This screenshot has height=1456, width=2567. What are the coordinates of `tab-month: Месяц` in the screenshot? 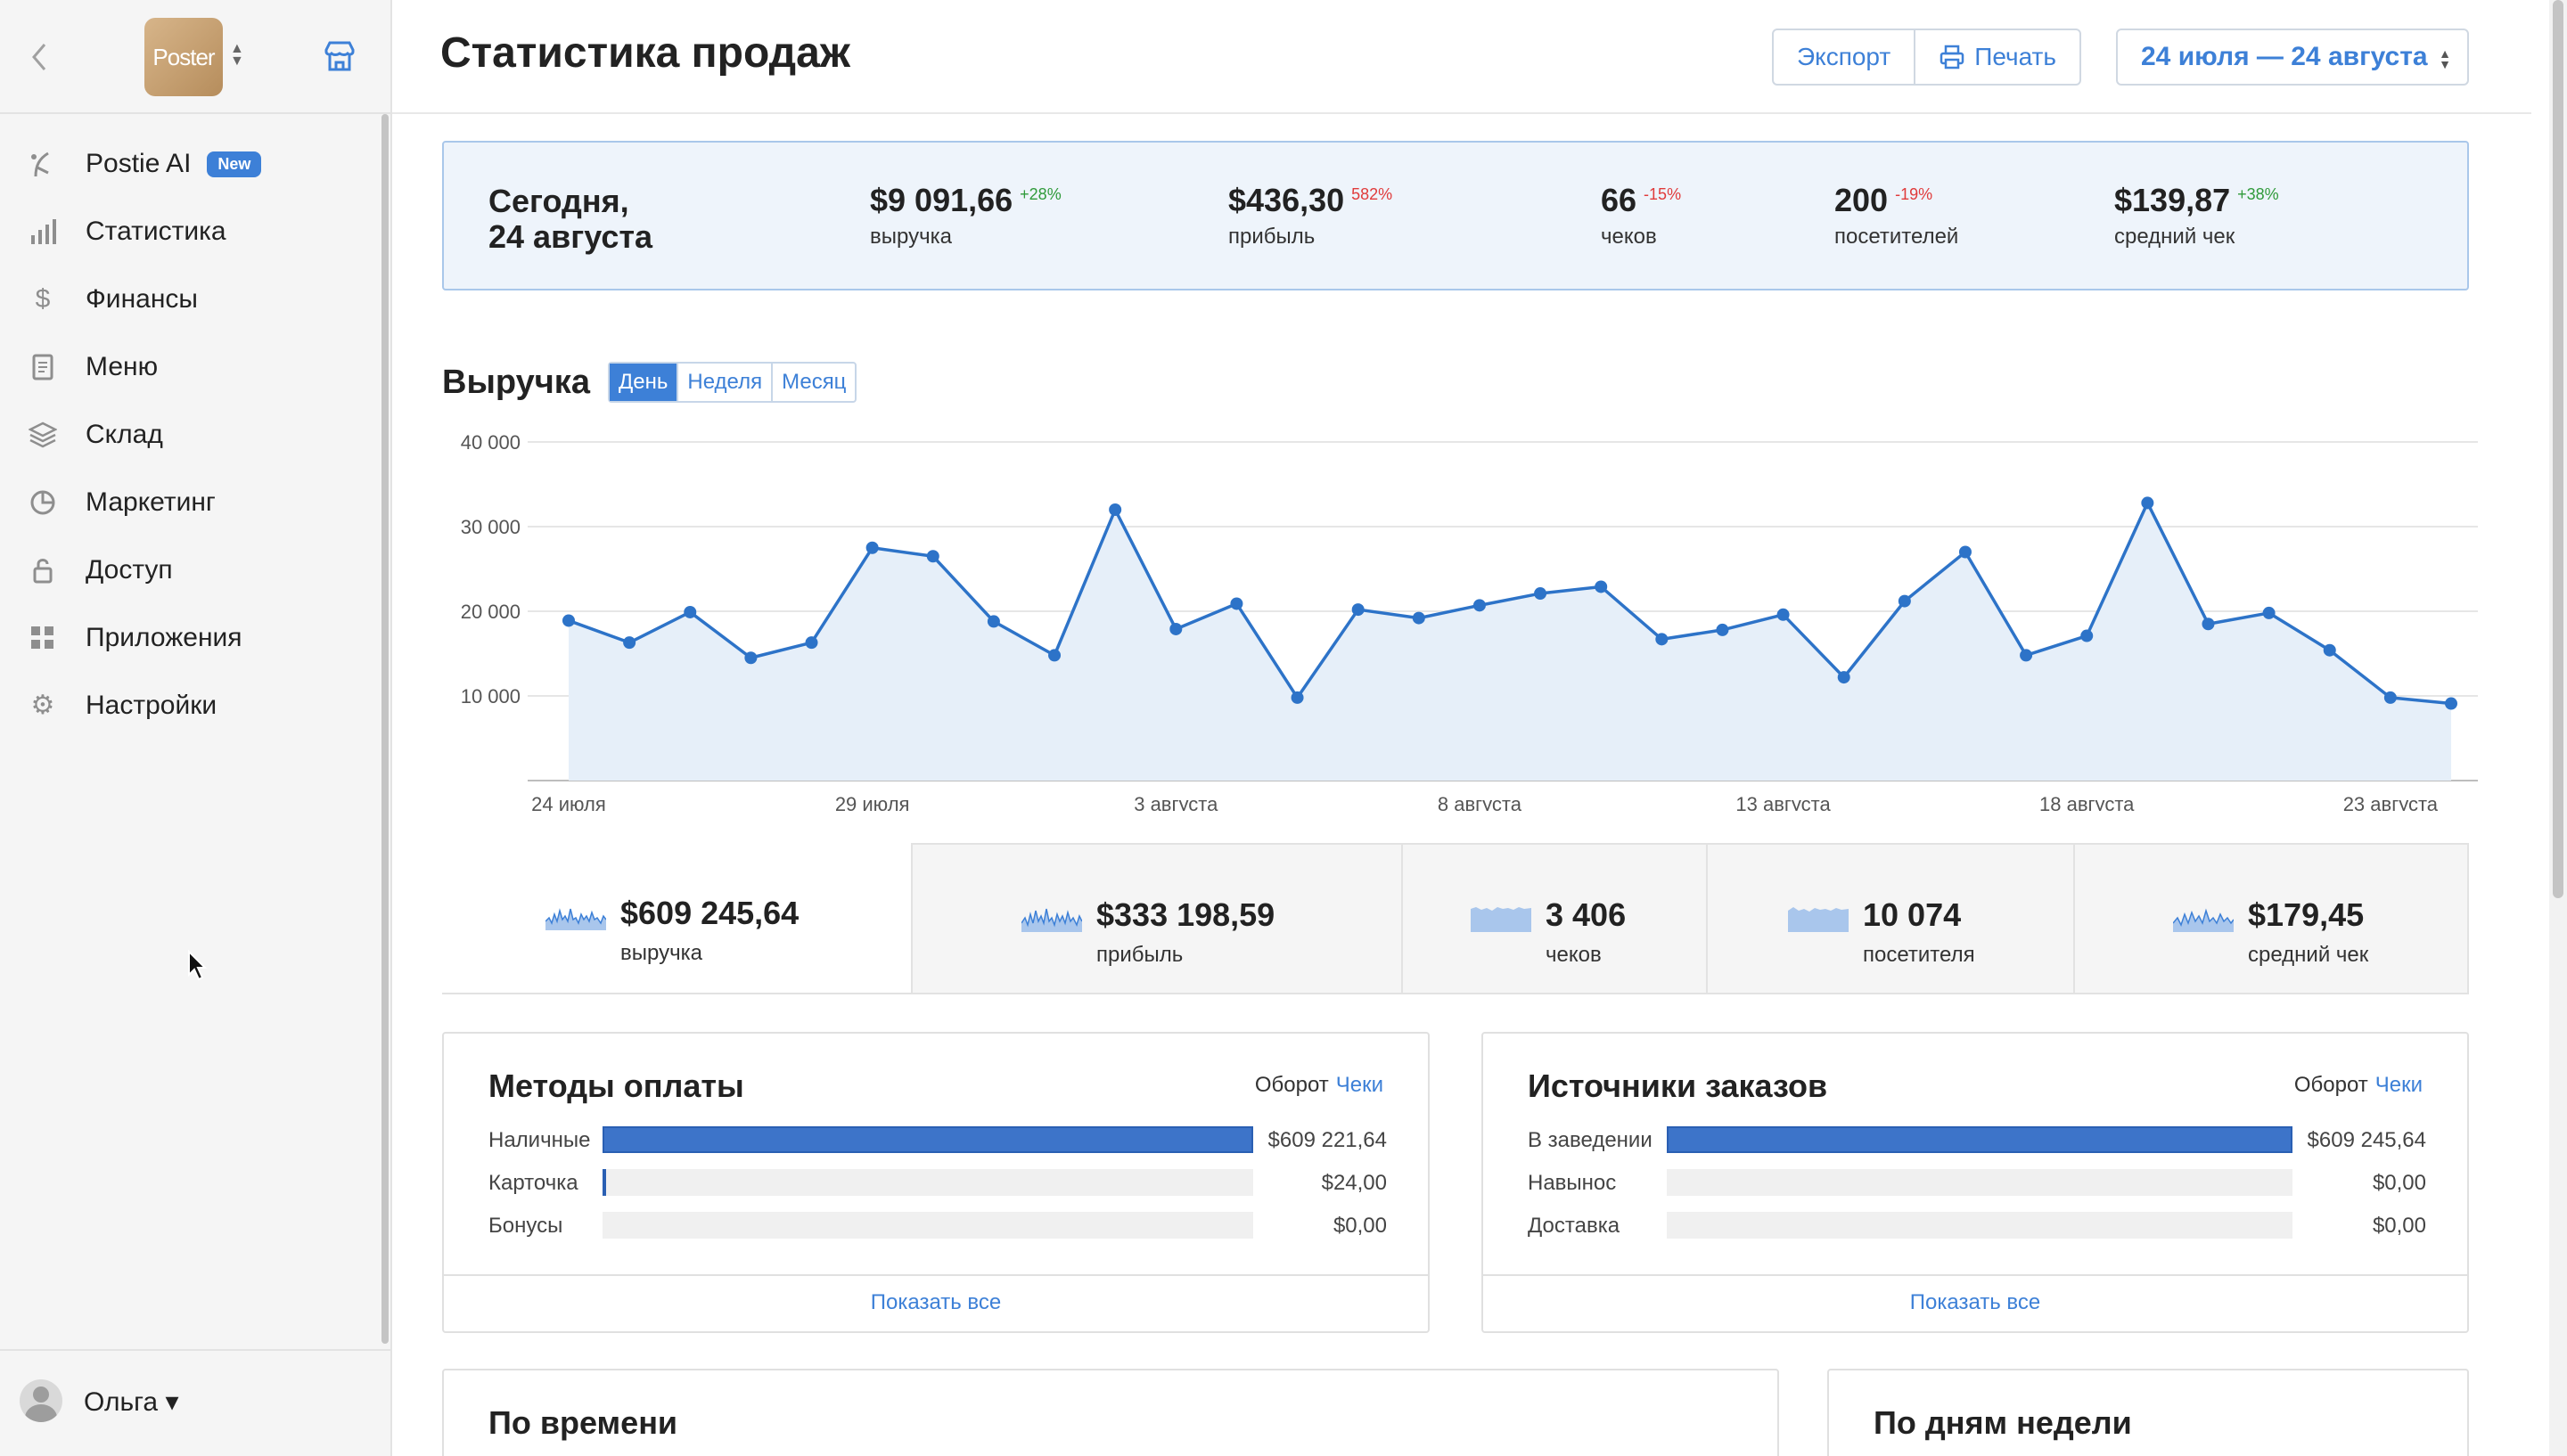 It's located at (813, 382).